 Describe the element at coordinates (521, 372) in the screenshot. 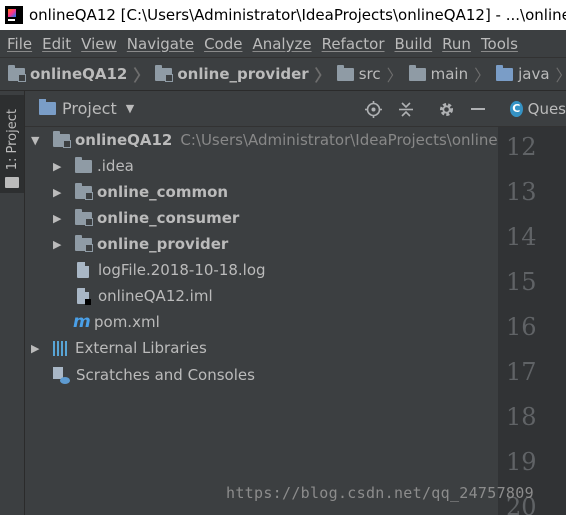

I see `line-number: 17` at that location.